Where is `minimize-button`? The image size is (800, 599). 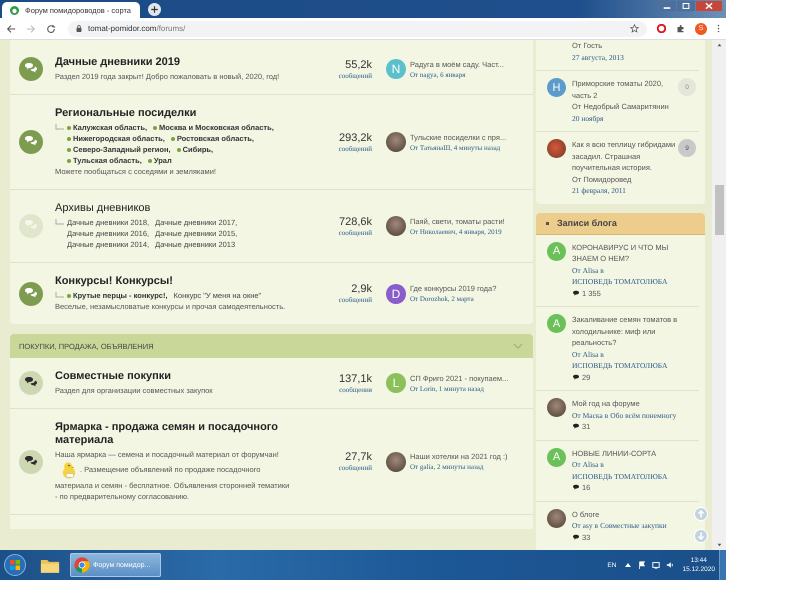 minimize-button is located at coordinates (667, 6).